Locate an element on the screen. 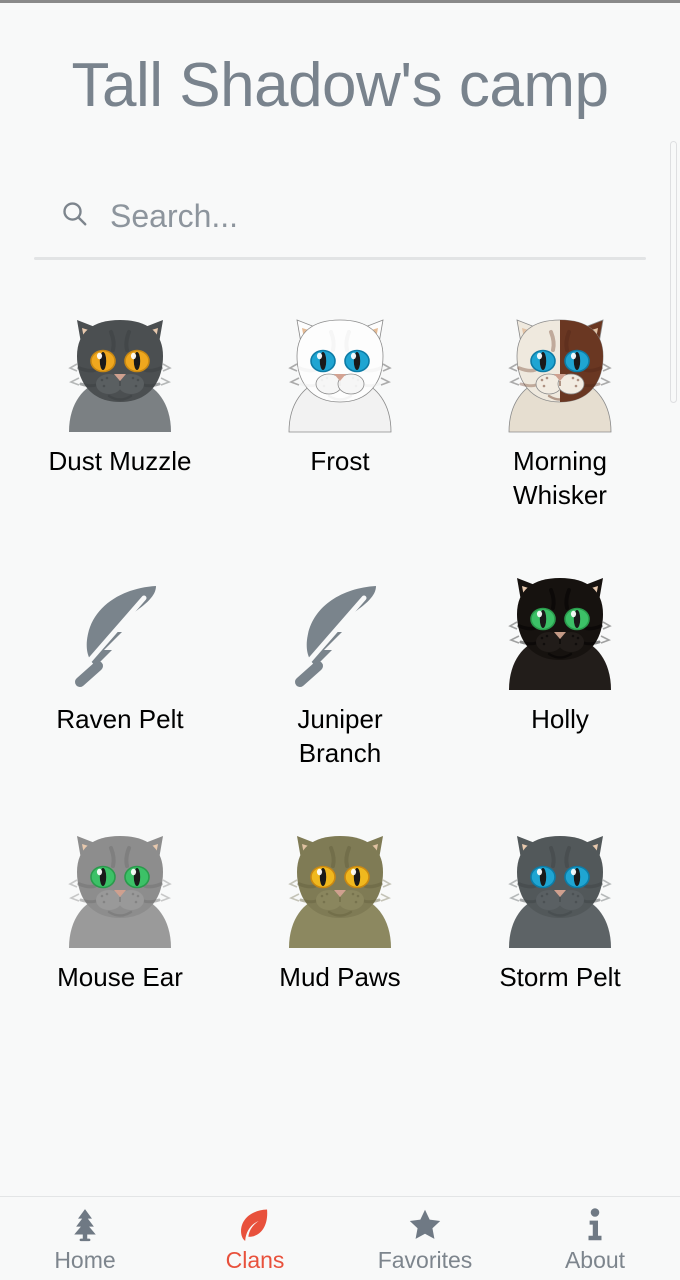 This screenshot has height=1280, width=680. search-icon is located at coordinates (75, 216).